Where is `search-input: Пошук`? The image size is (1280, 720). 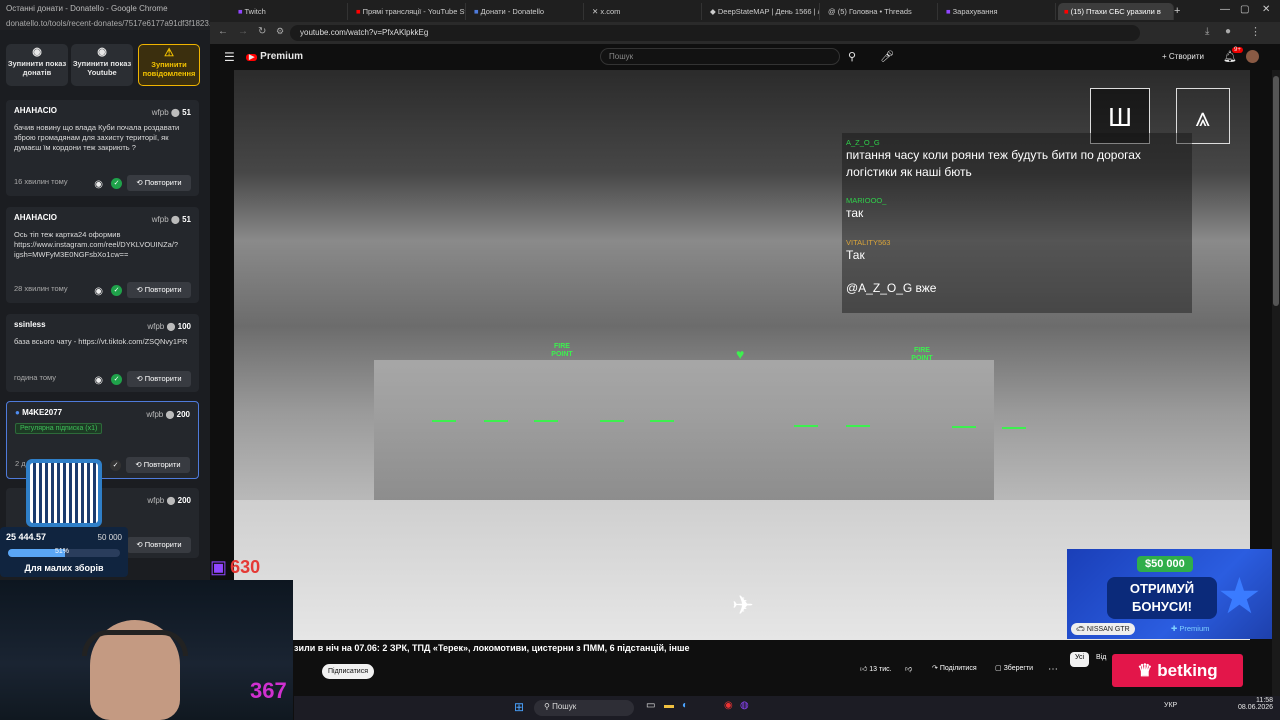
search-input: Пошук is located at coordinates (720, 56).